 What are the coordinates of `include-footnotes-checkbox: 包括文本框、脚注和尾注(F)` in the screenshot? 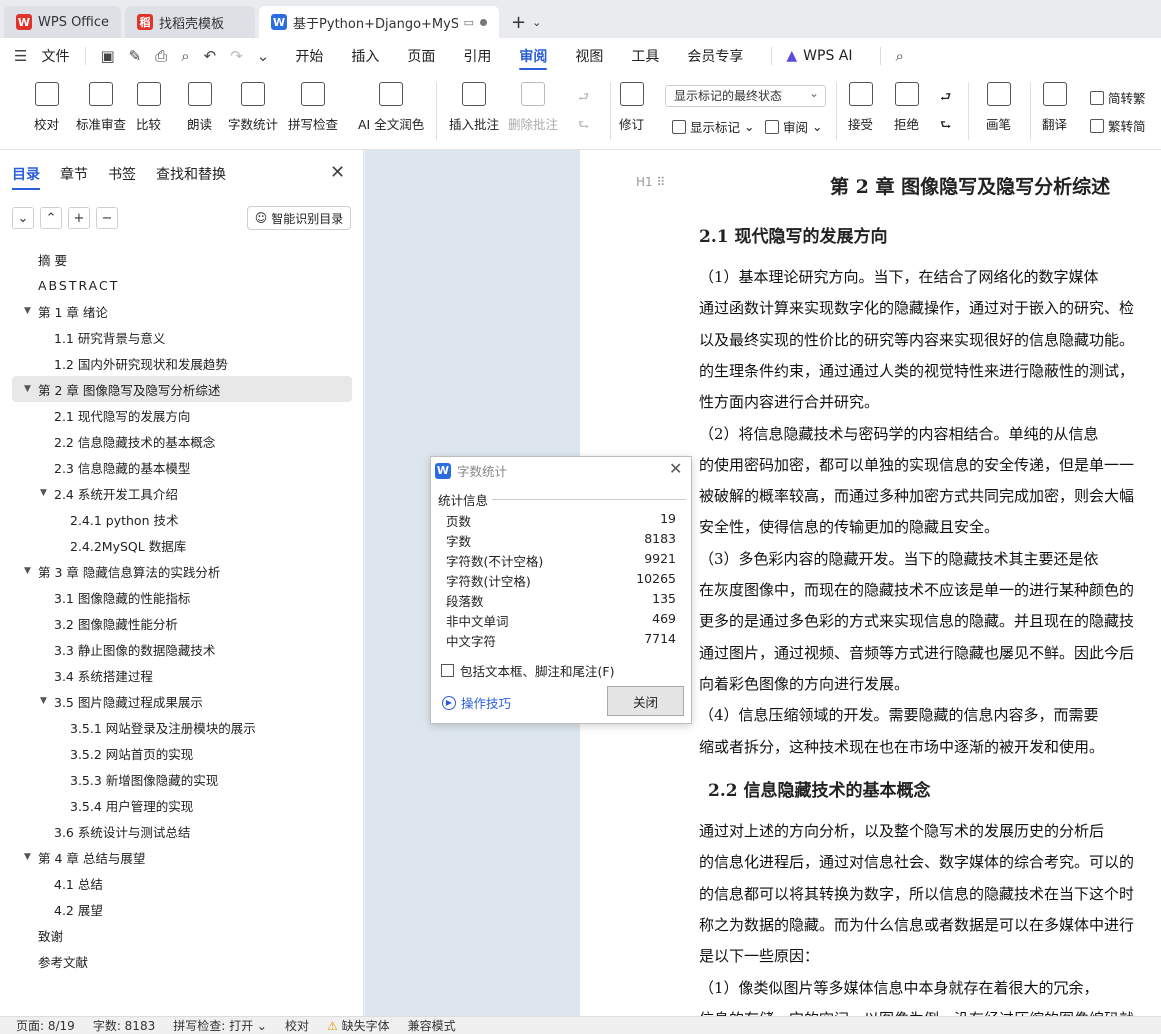 It's located at (527, 670).